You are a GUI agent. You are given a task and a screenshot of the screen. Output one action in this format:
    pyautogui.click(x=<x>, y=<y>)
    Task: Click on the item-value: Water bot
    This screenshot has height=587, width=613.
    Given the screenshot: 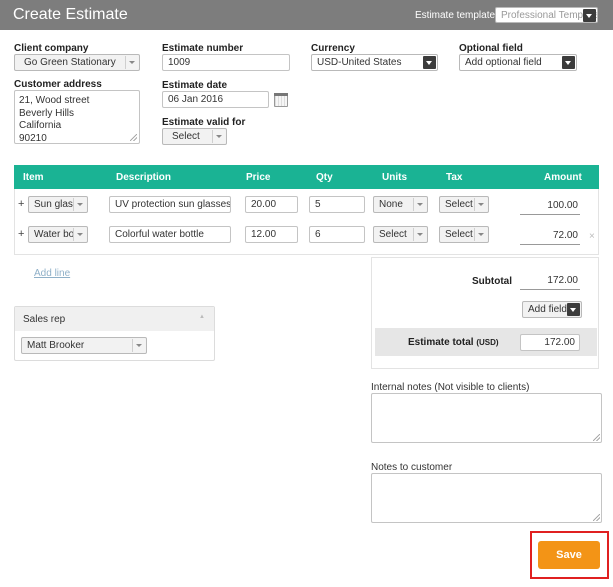 What is the action you would take?
    pyautogui.click(x=55, y=234)
    